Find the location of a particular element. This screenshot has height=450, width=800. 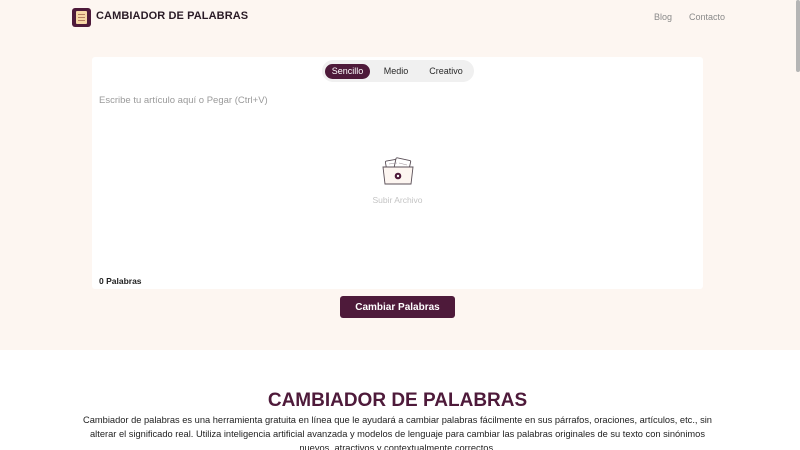

mode-tab-medio: Medio is located at coordinates (396, 71).